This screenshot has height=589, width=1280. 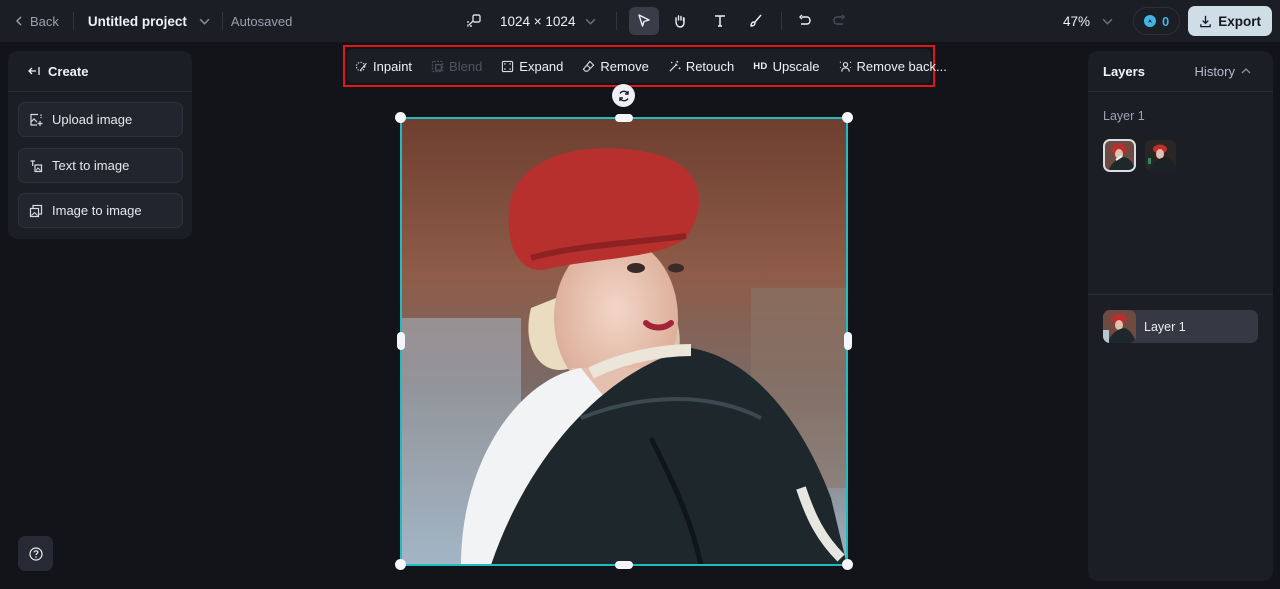 I want to click on layers-panel: Layers History Layer 1 Layer 1, so click(x=1180, y=316).